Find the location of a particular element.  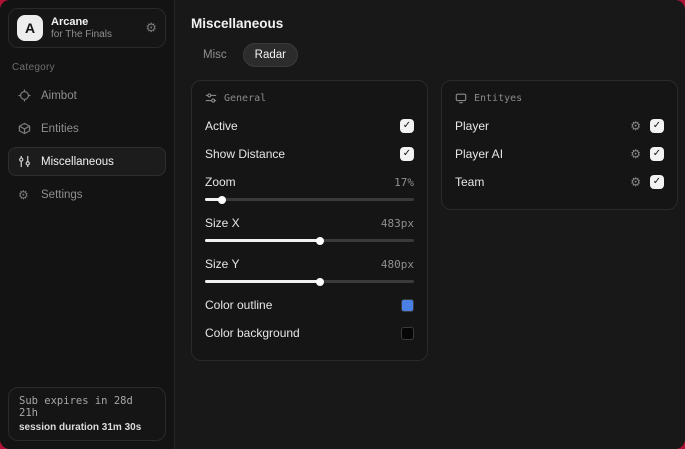

zoom-value: 17% is located at coordinates (404, 182).